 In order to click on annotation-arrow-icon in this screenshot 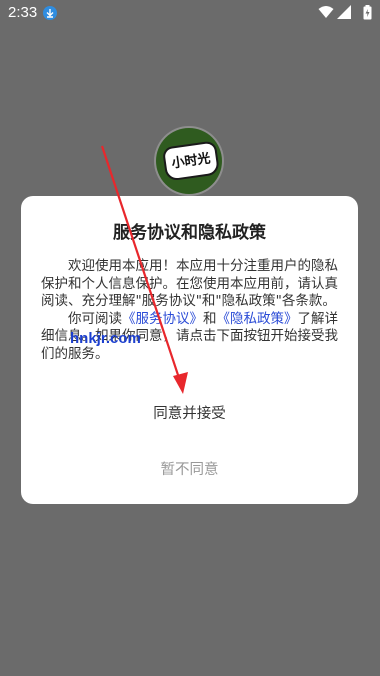, I will do `click(144, 269)`.